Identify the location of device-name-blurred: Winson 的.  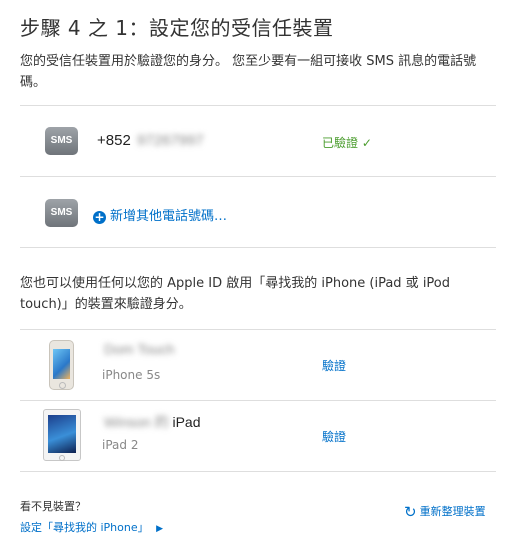
(136, 422).